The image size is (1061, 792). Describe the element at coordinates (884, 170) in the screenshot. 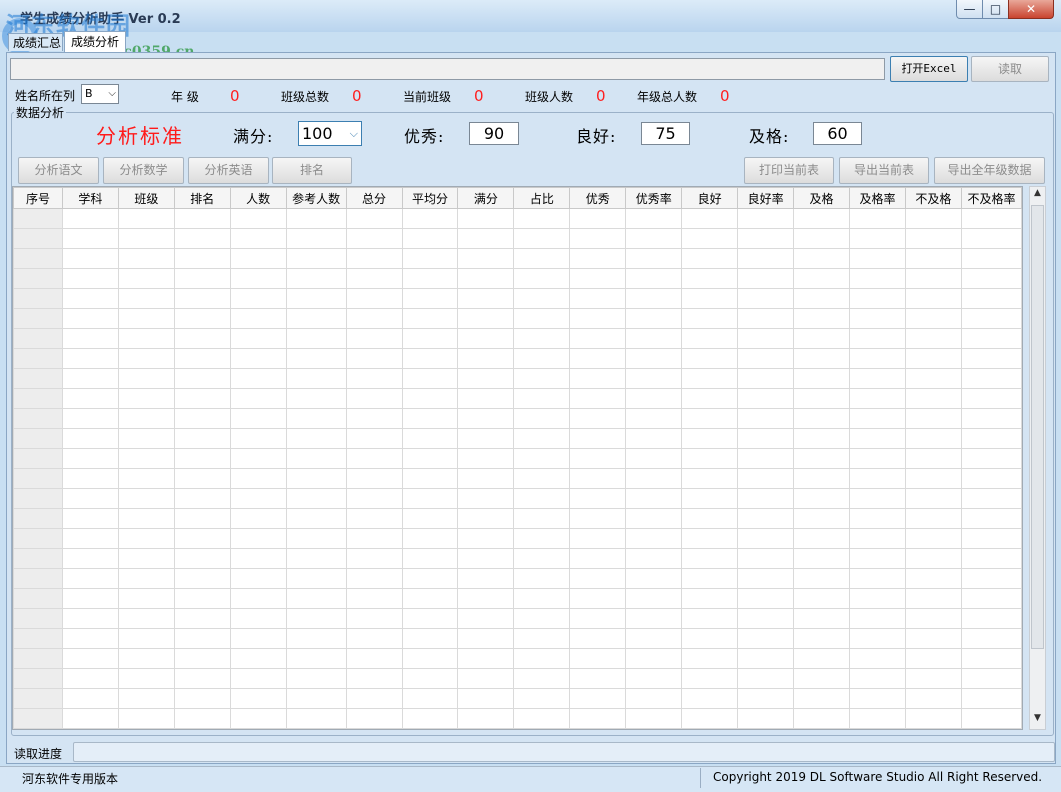

I see `export-current-button: 导出当前表` at that location.